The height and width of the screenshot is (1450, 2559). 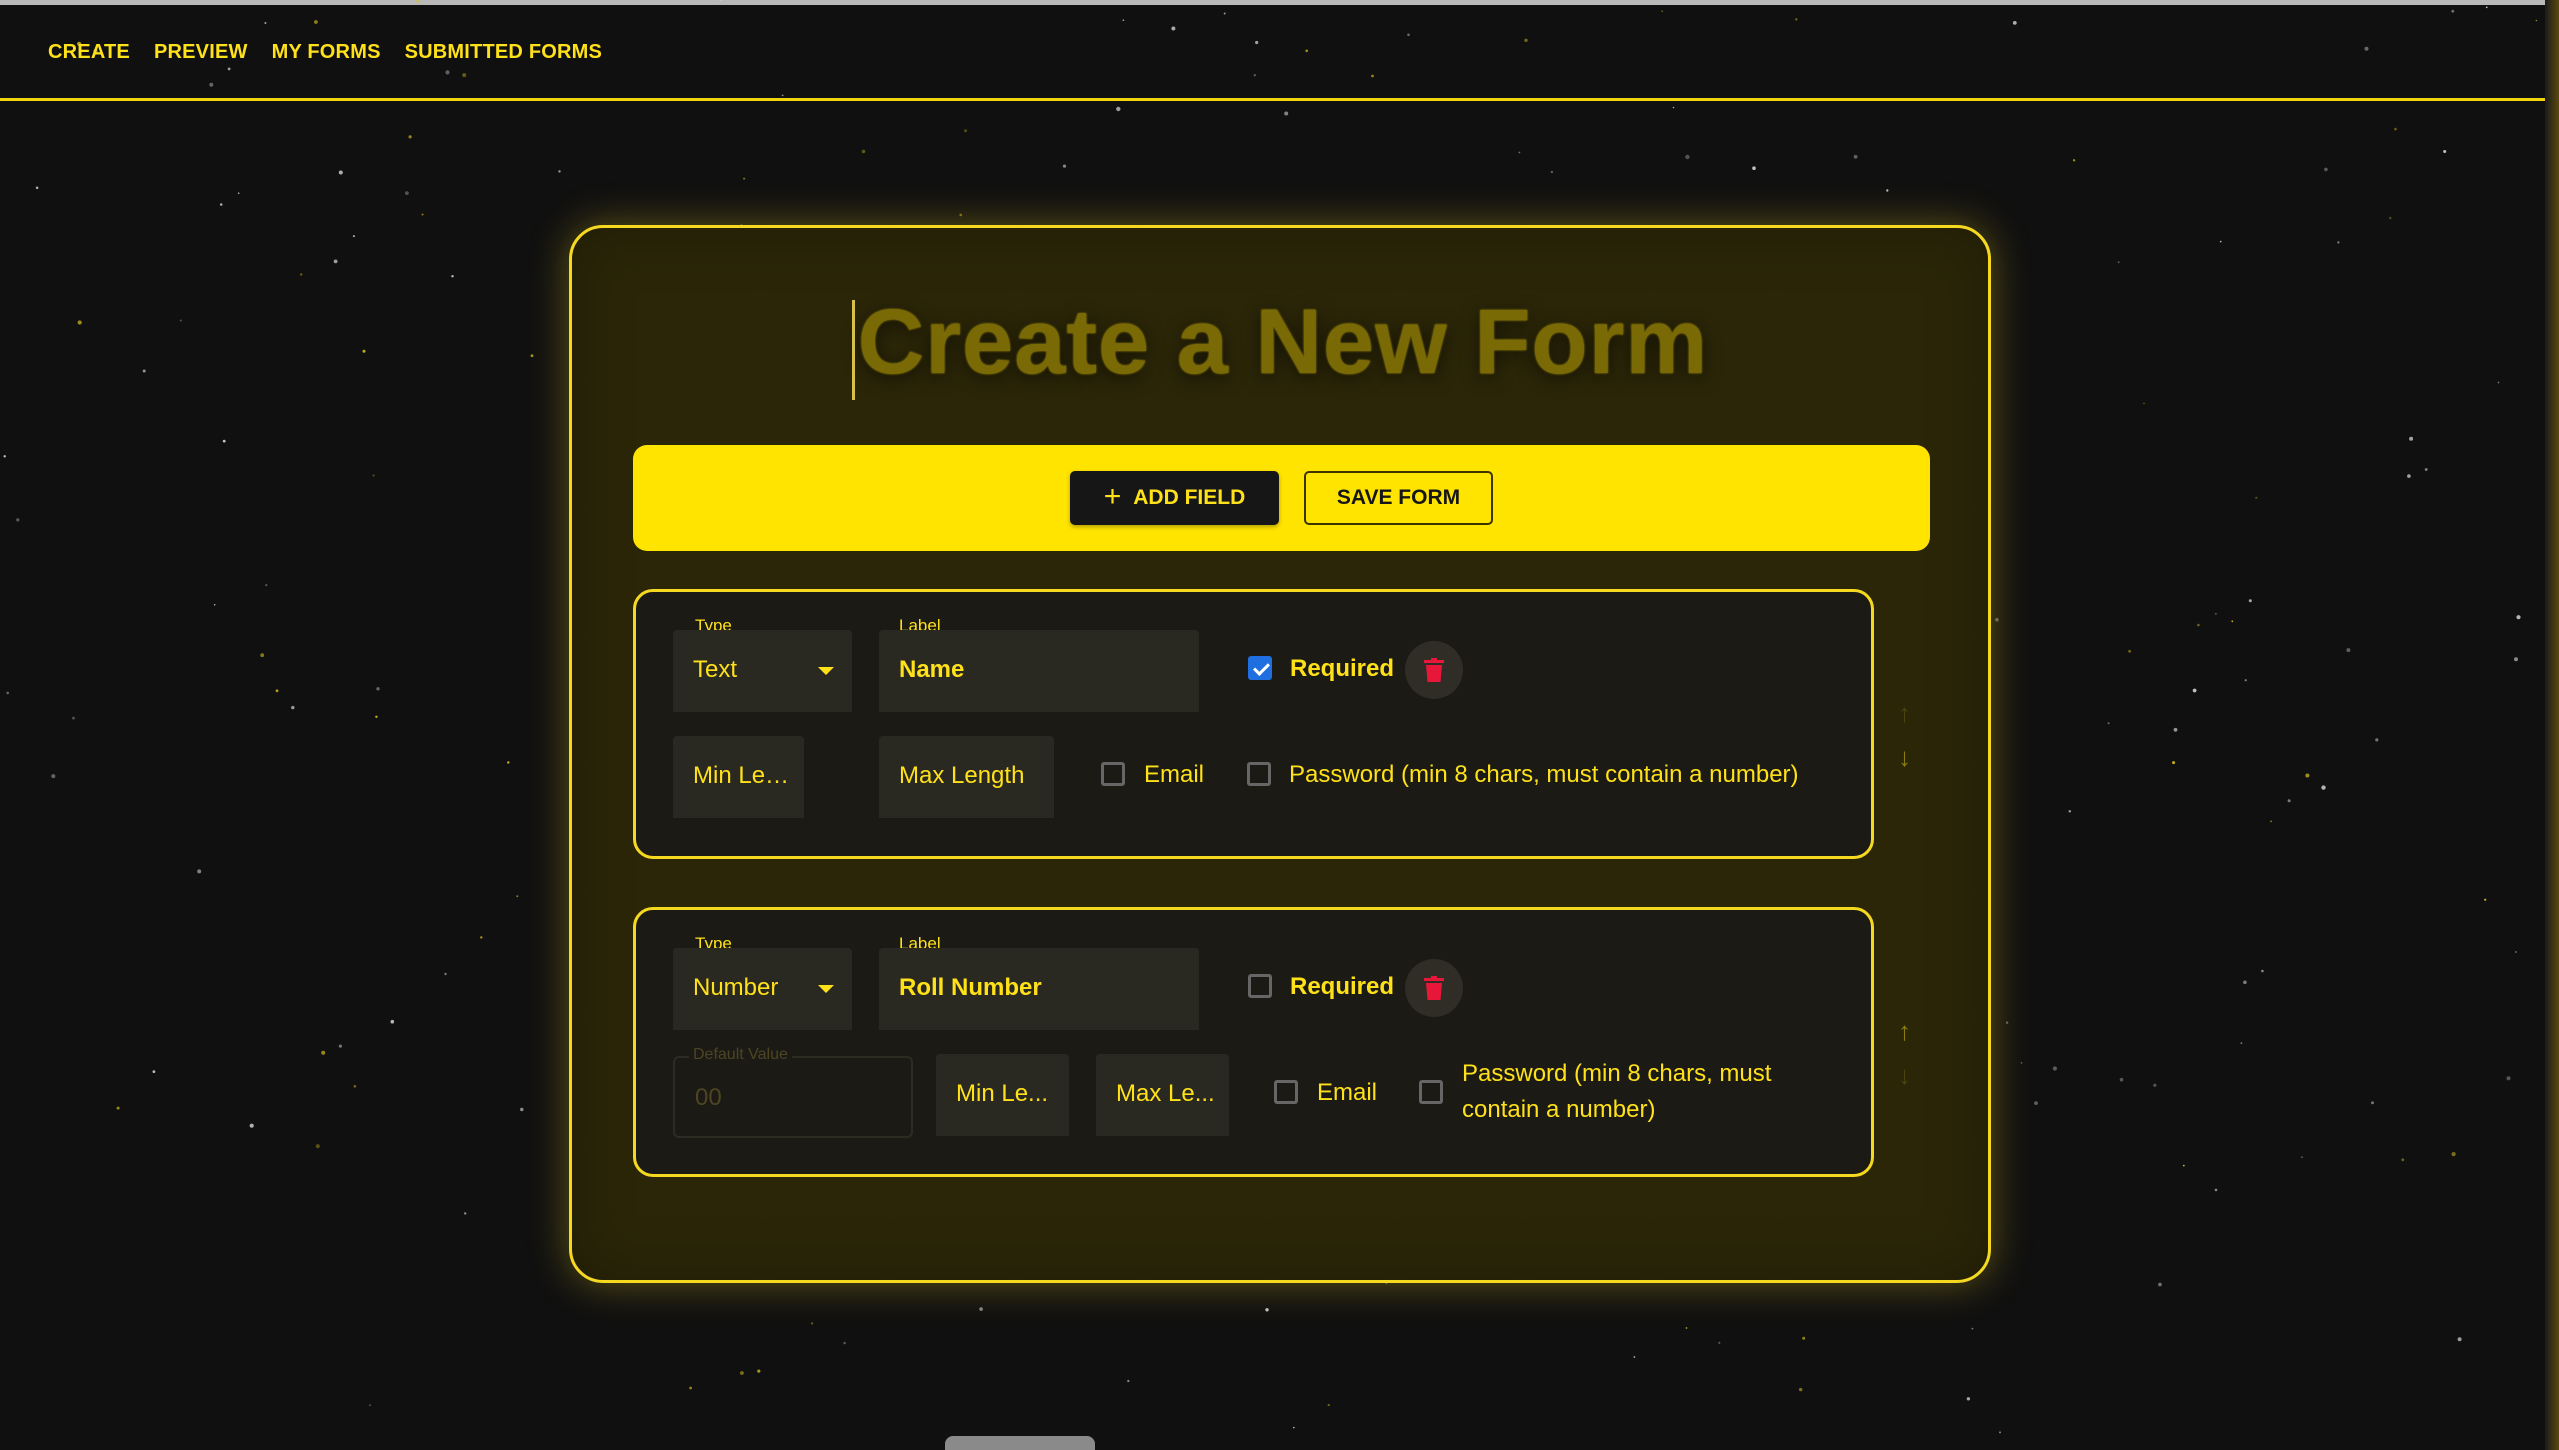 I want to click on nav-create: CREATE, so click(x=89, y=52).